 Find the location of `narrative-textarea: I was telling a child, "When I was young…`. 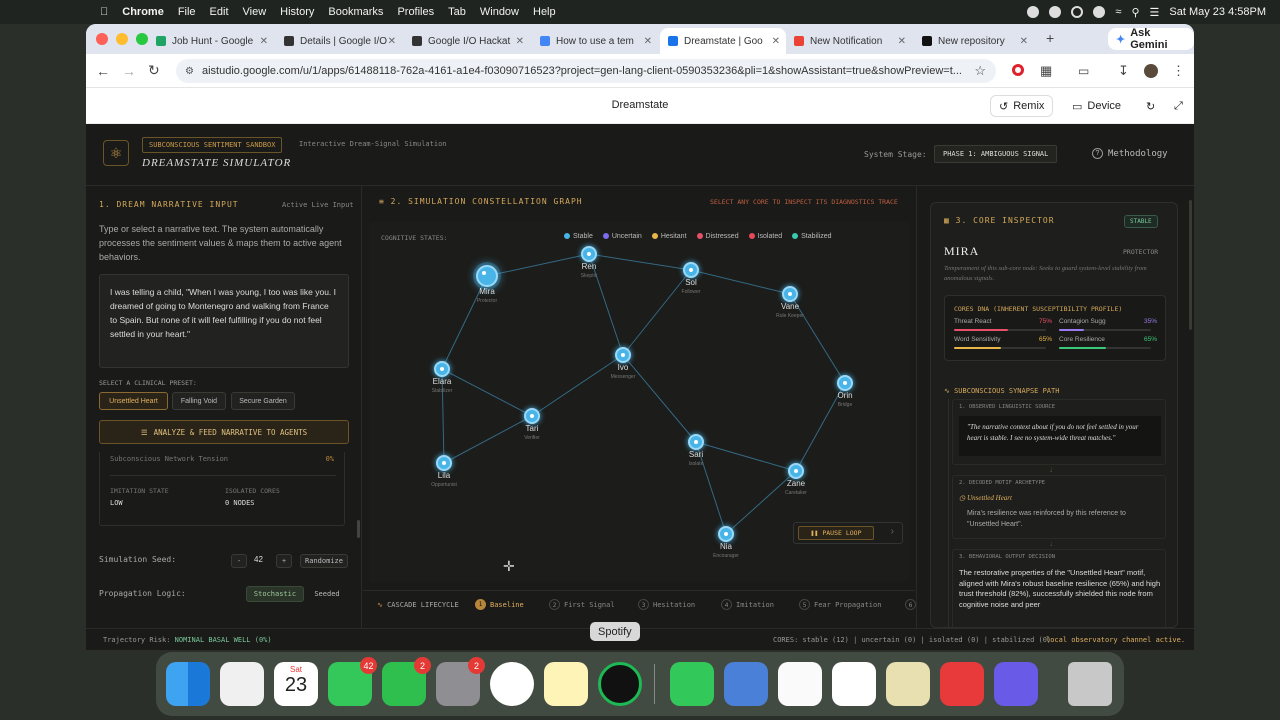

narrative-textarea: I was telling a child, "When I was young… is located at coordinates (224, 321).